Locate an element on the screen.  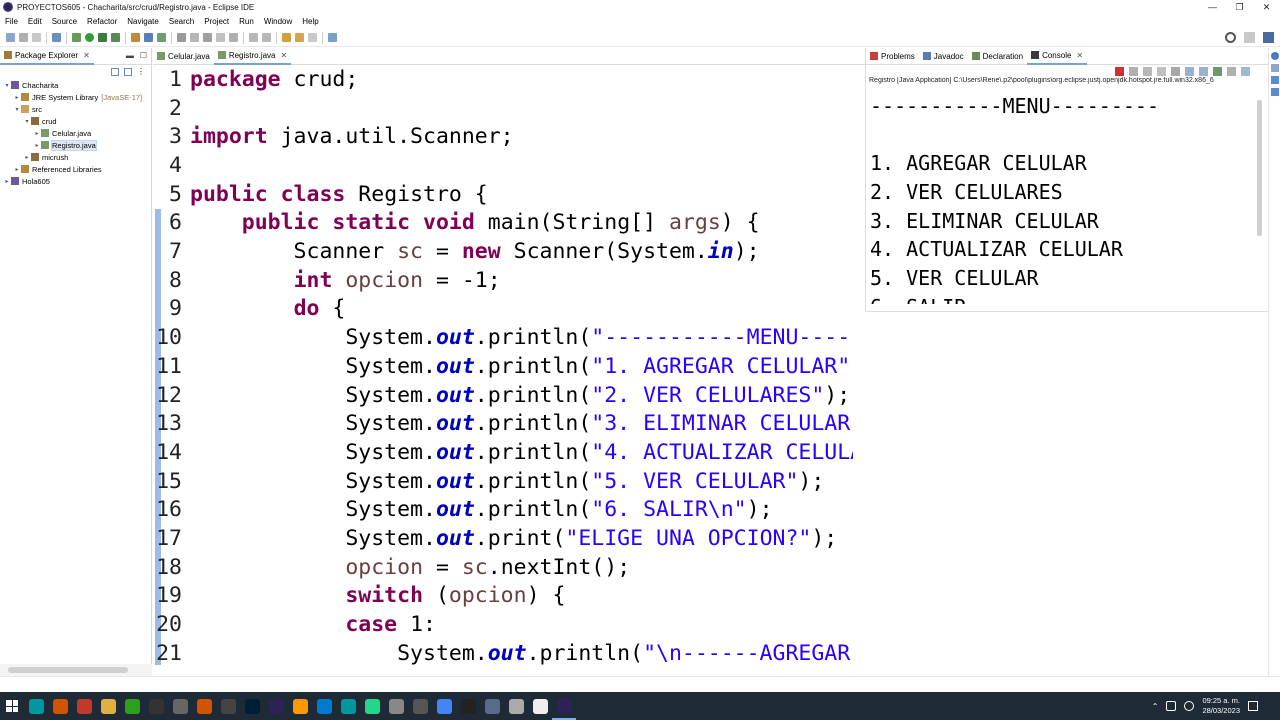
code-line: 15 System.out.println("5. VER CELULAR"); is located at coordinates (488, 481).